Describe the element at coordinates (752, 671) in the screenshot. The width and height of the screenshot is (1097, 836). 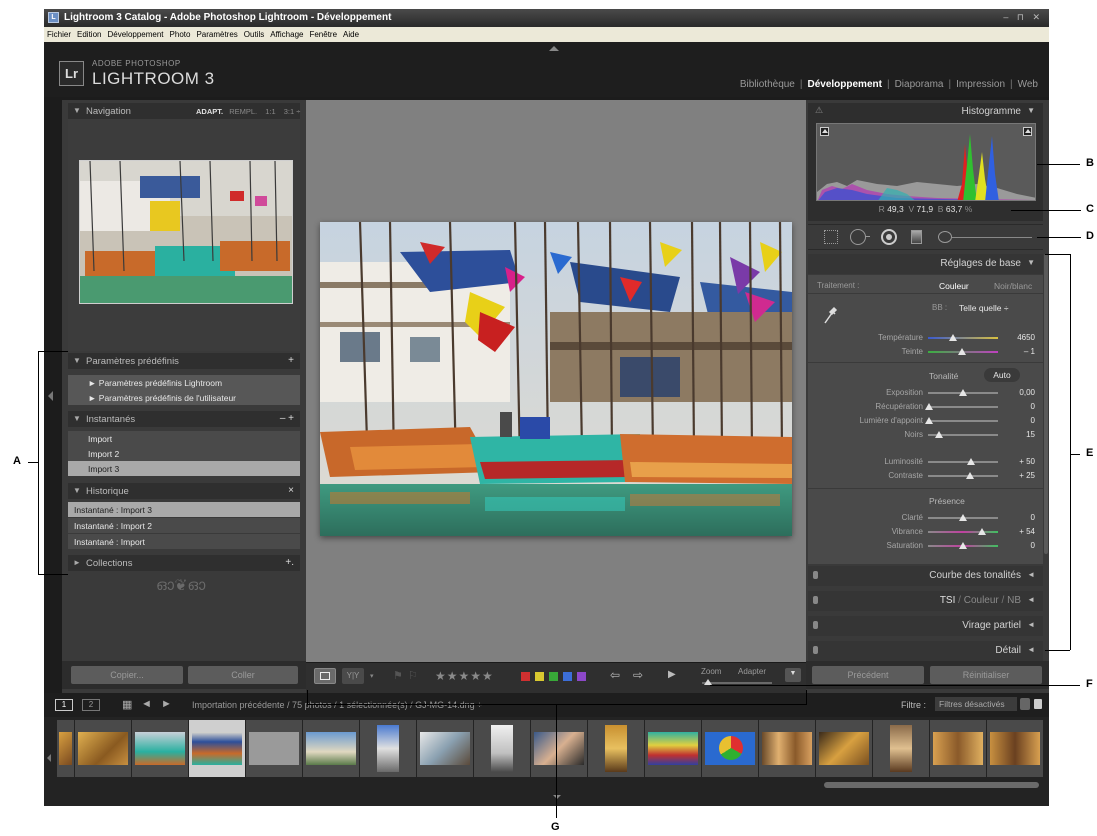
I see `zoom-value: Adapter` at that location.